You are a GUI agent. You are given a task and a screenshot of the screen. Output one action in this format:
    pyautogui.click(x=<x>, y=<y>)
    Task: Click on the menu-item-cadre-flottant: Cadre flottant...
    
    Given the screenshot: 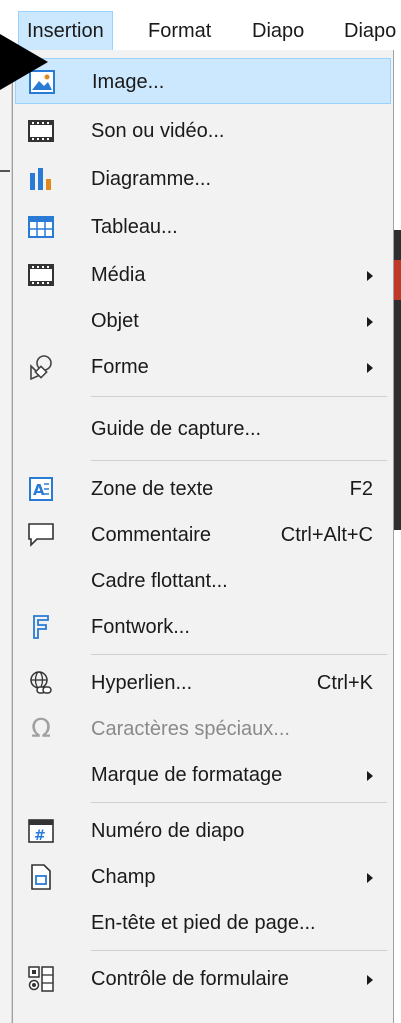 What is the action you would take?
    pyautogui.click(x=203, y=581)
    